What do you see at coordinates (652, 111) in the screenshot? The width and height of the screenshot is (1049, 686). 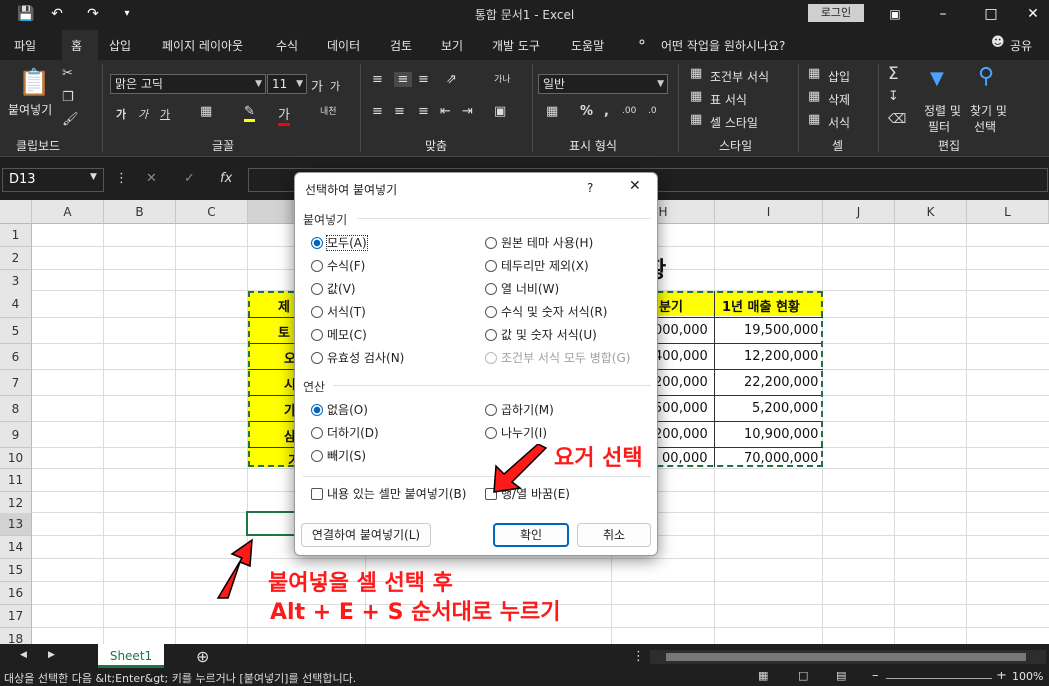 I see `decrease-decimal-icon: .0` at bounding box center [652, 111].